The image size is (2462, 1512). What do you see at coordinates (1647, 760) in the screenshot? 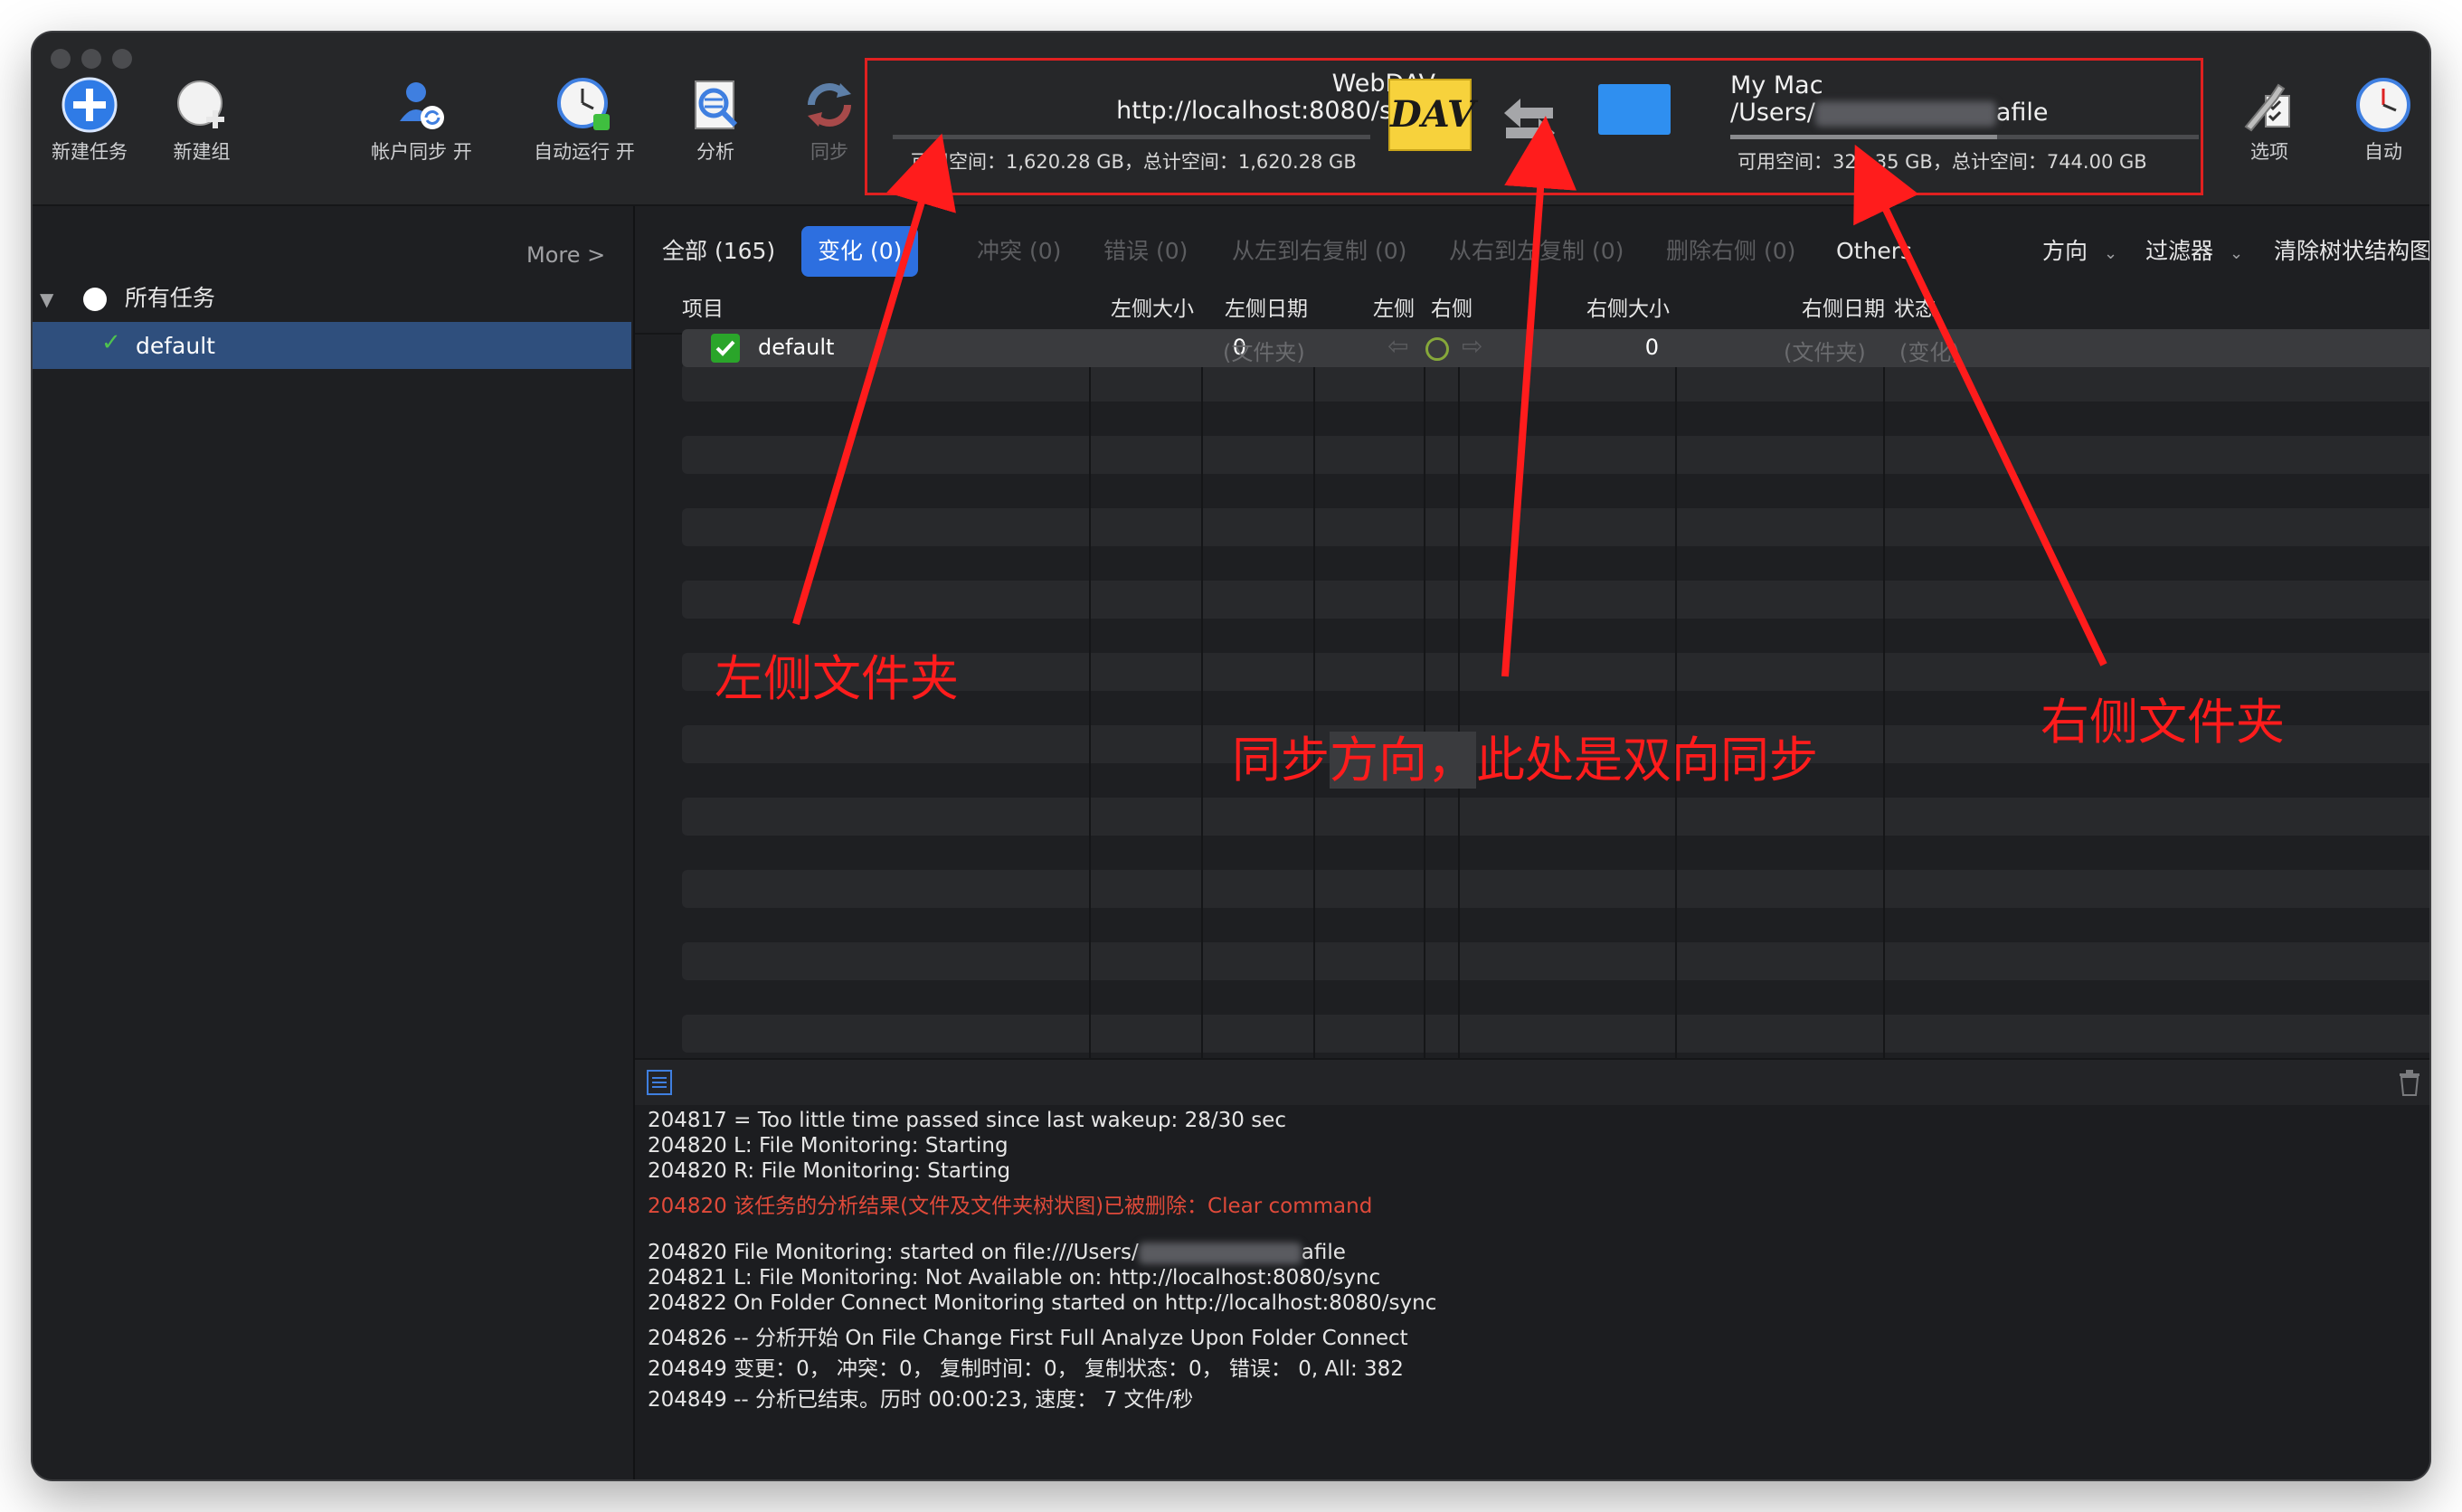
I see `annotation-direction-c: 此处是双向同步` at bounding box center [1647, 760].